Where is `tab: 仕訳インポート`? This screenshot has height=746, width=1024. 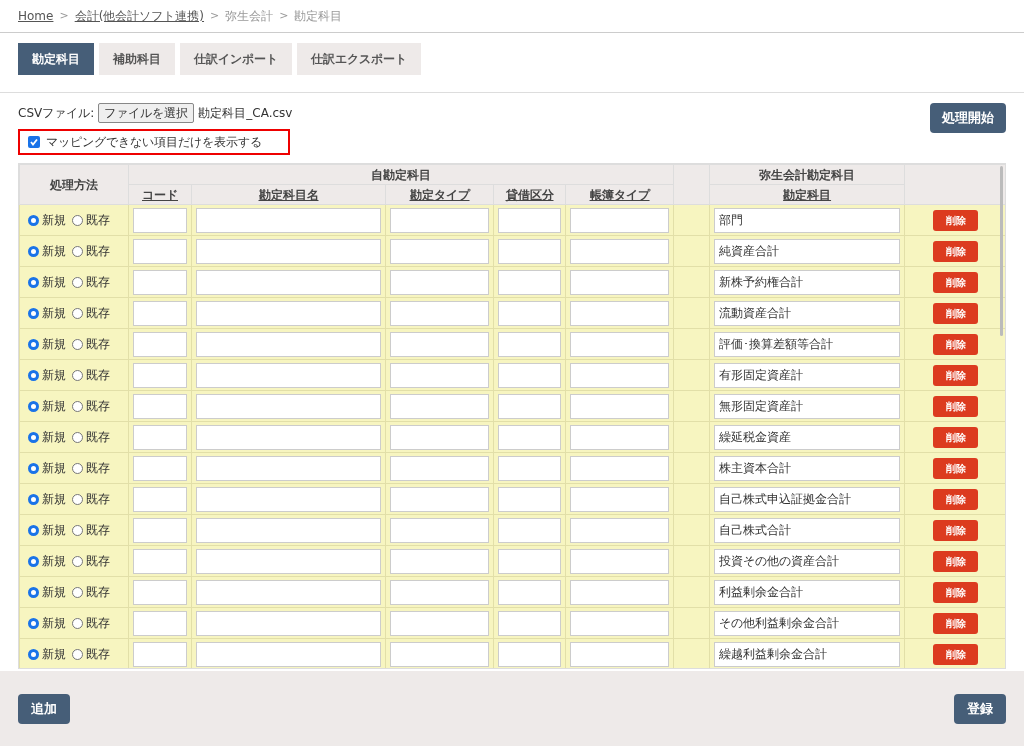 tab: 仕訳インポート is located at coordinates (236, 59).